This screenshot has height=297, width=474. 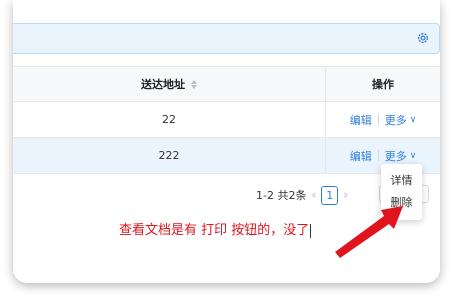 I want to click on pagination-summary: 1-2 共2条, so click(x=281, y=195).